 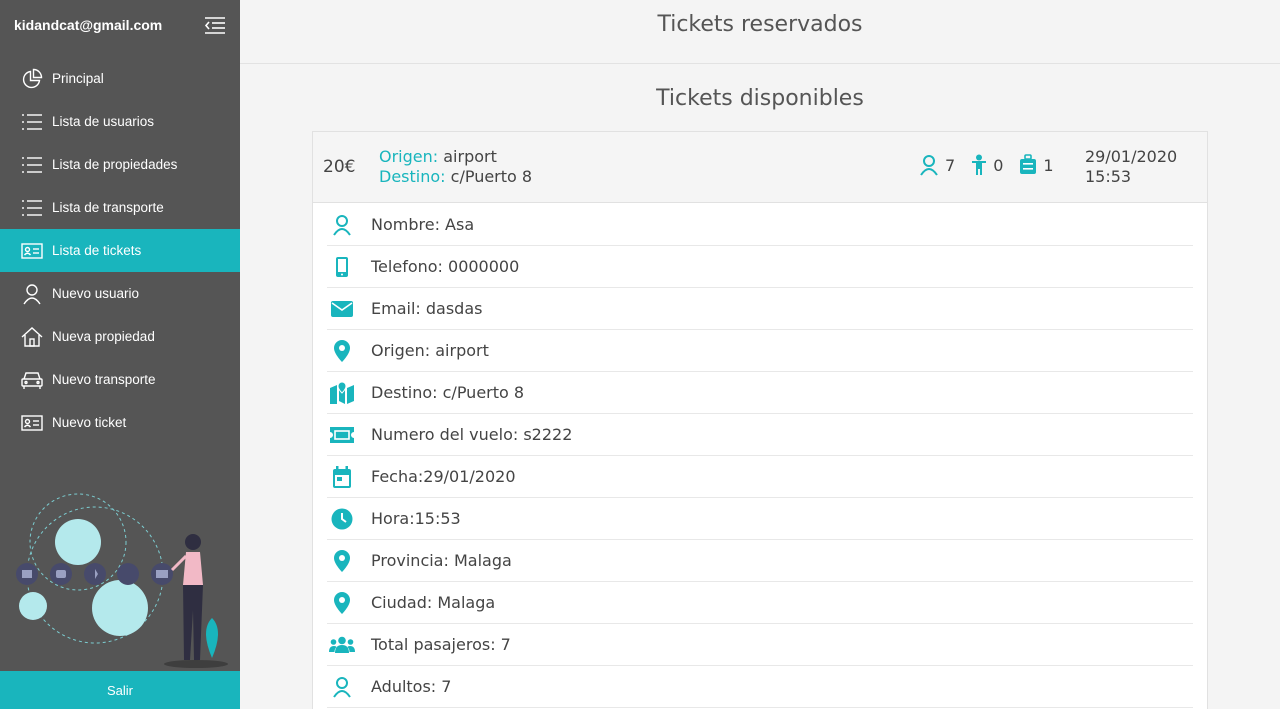 I want to click on sidebar-item-nuevo-usuario: Nuevo usuario, so click(x=120, y=293).